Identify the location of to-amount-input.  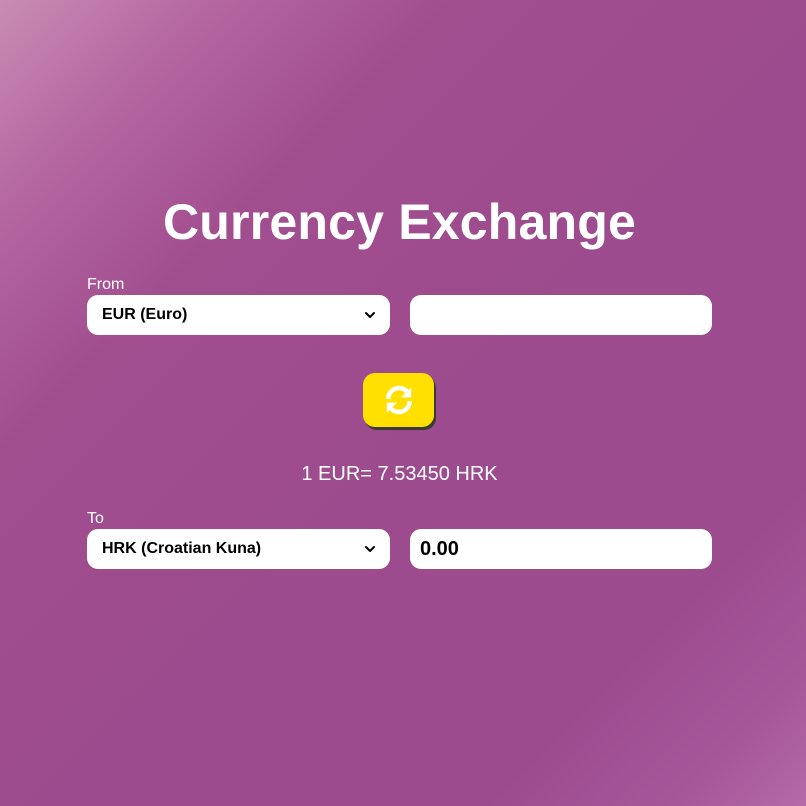
(561, 549).